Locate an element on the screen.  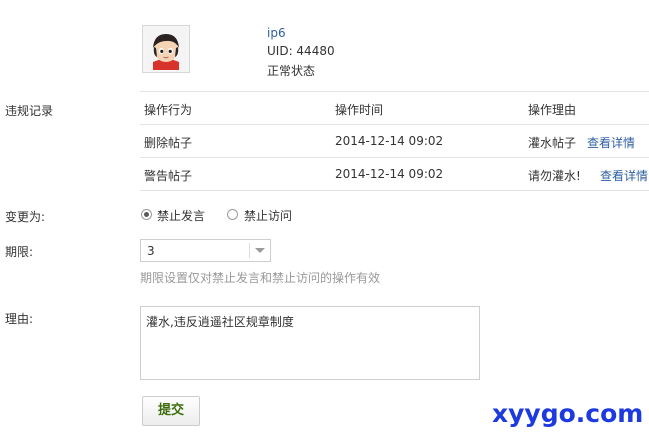
duration-label: 期限: is located at coordinates (19, 252).